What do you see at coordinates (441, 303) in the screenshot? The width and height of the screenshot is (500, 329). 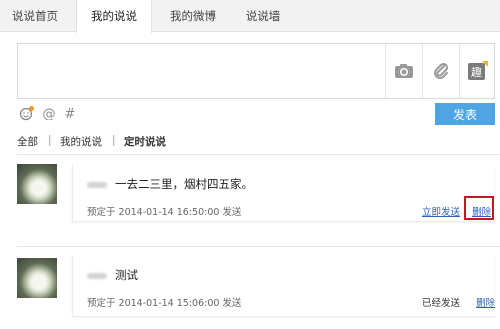 I see `sent-status: 已经发送` at bounding box center [441, 303].